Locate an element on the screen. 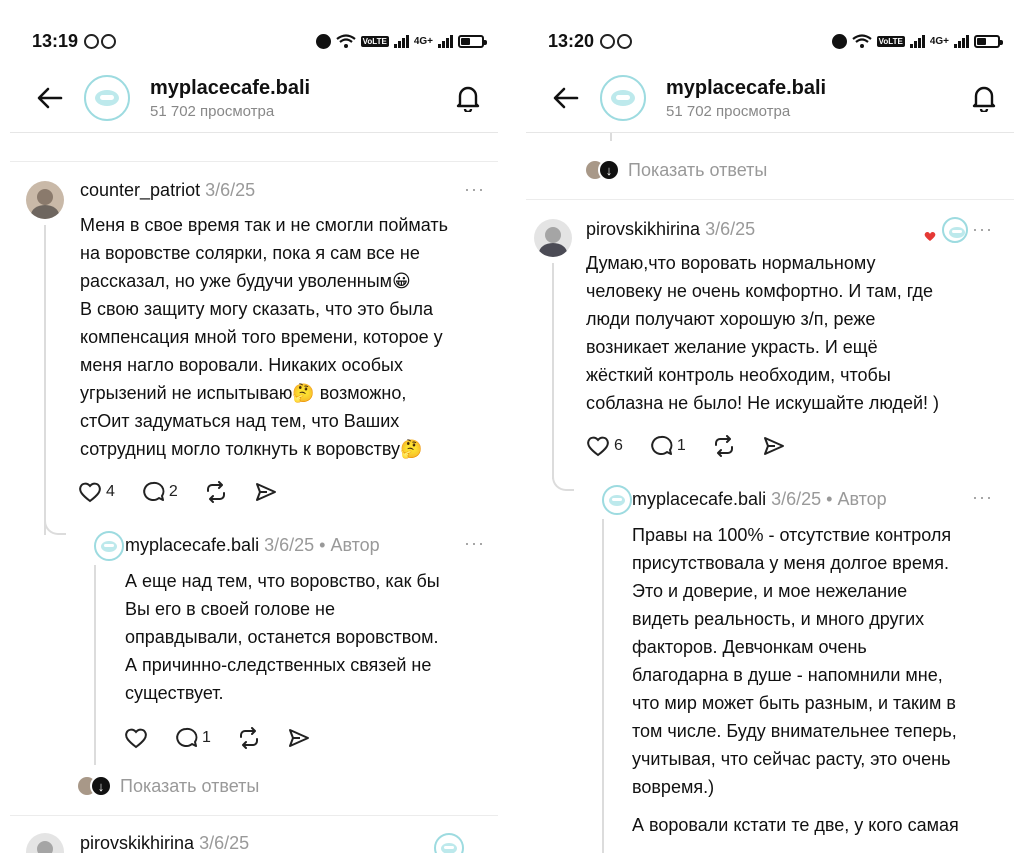 The width and height of the screenshot is (1024, 853). status-bar: 13:20 VoLTE 4G+ is located at coordinates (775, 41).